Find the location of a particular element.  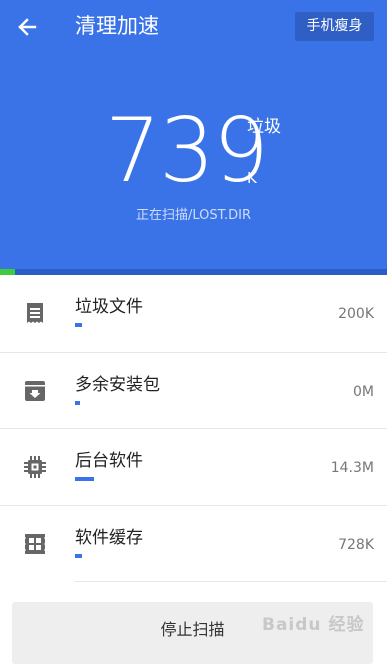

list-item-size: 14.3M is located at coordinates (352, 468).